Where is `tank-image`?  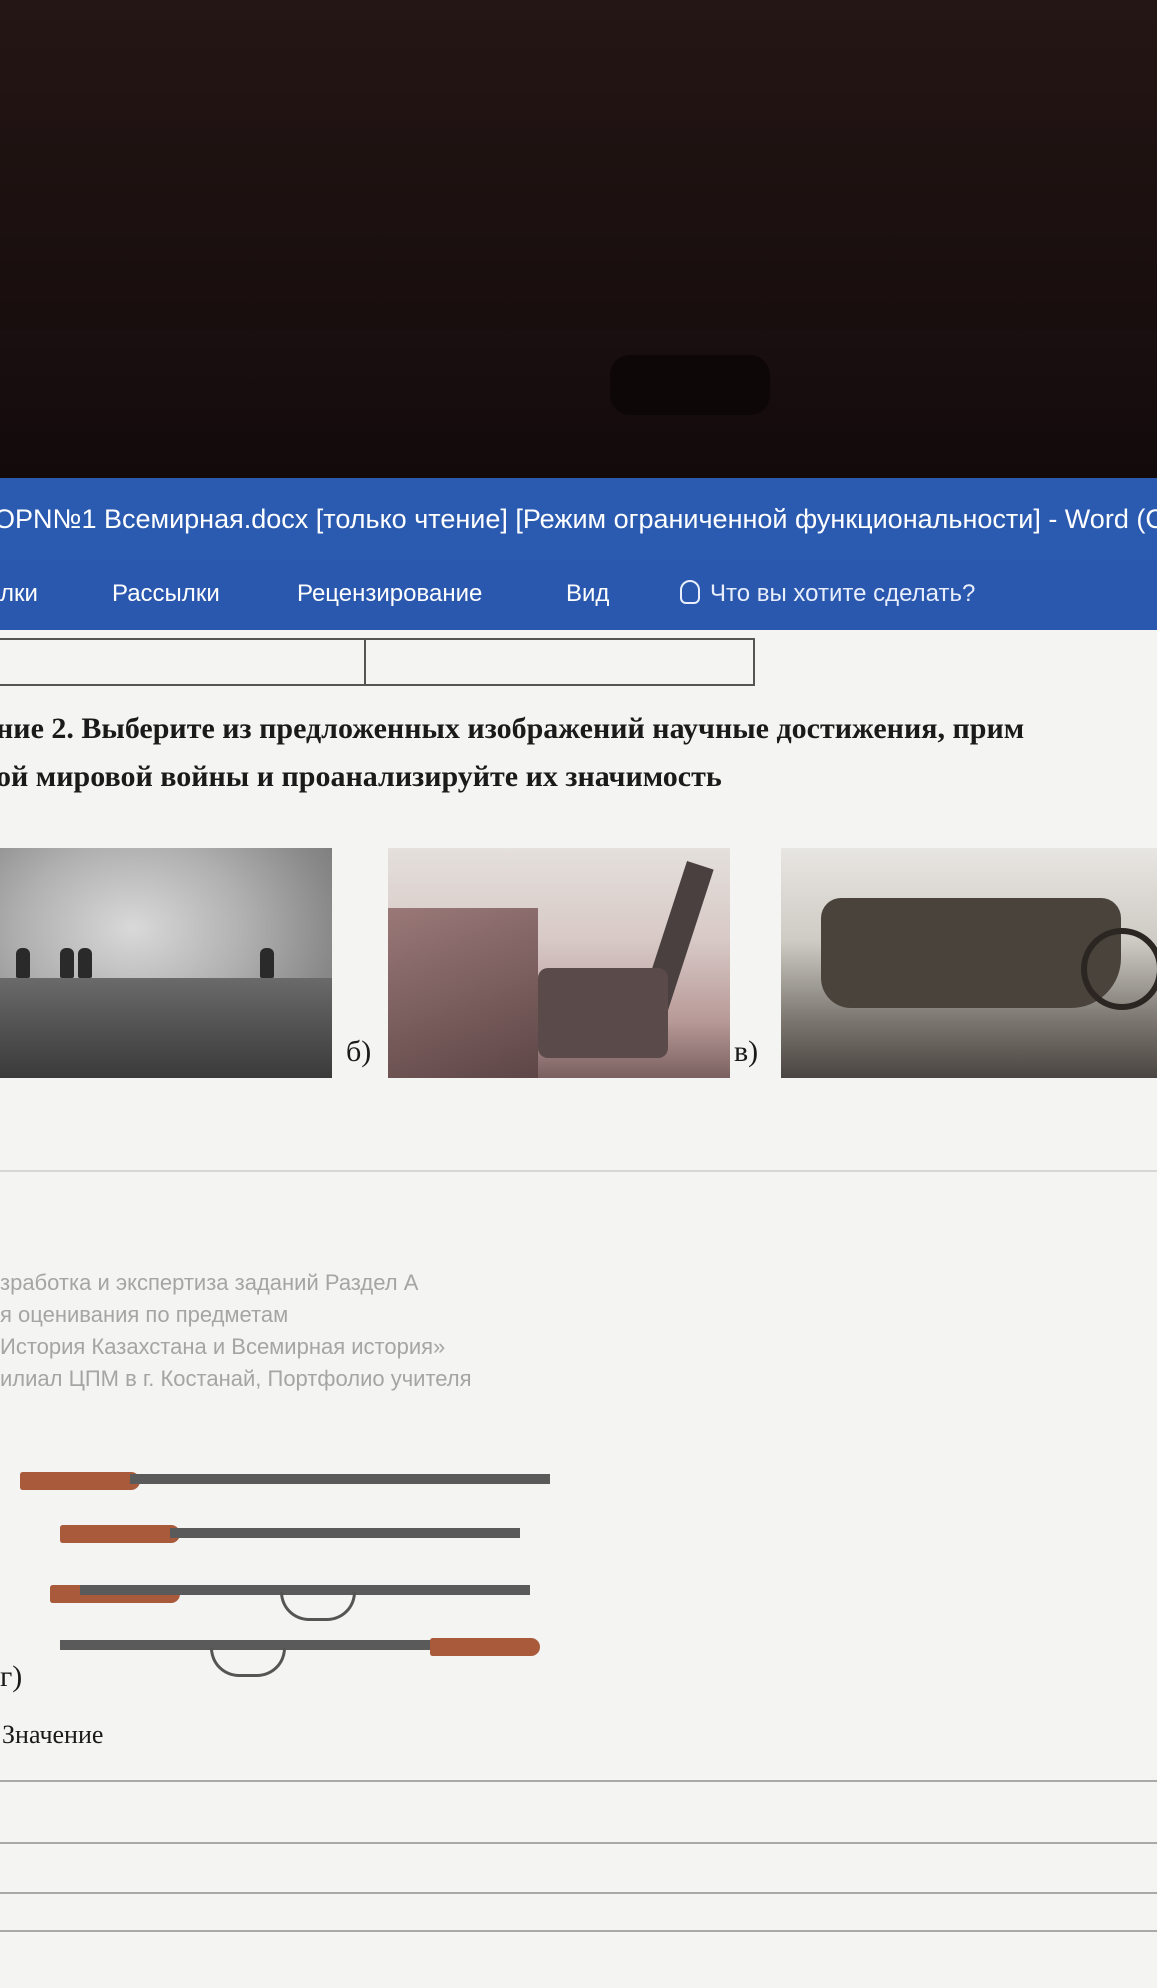 tank-image is located at coordinates (969, 963).